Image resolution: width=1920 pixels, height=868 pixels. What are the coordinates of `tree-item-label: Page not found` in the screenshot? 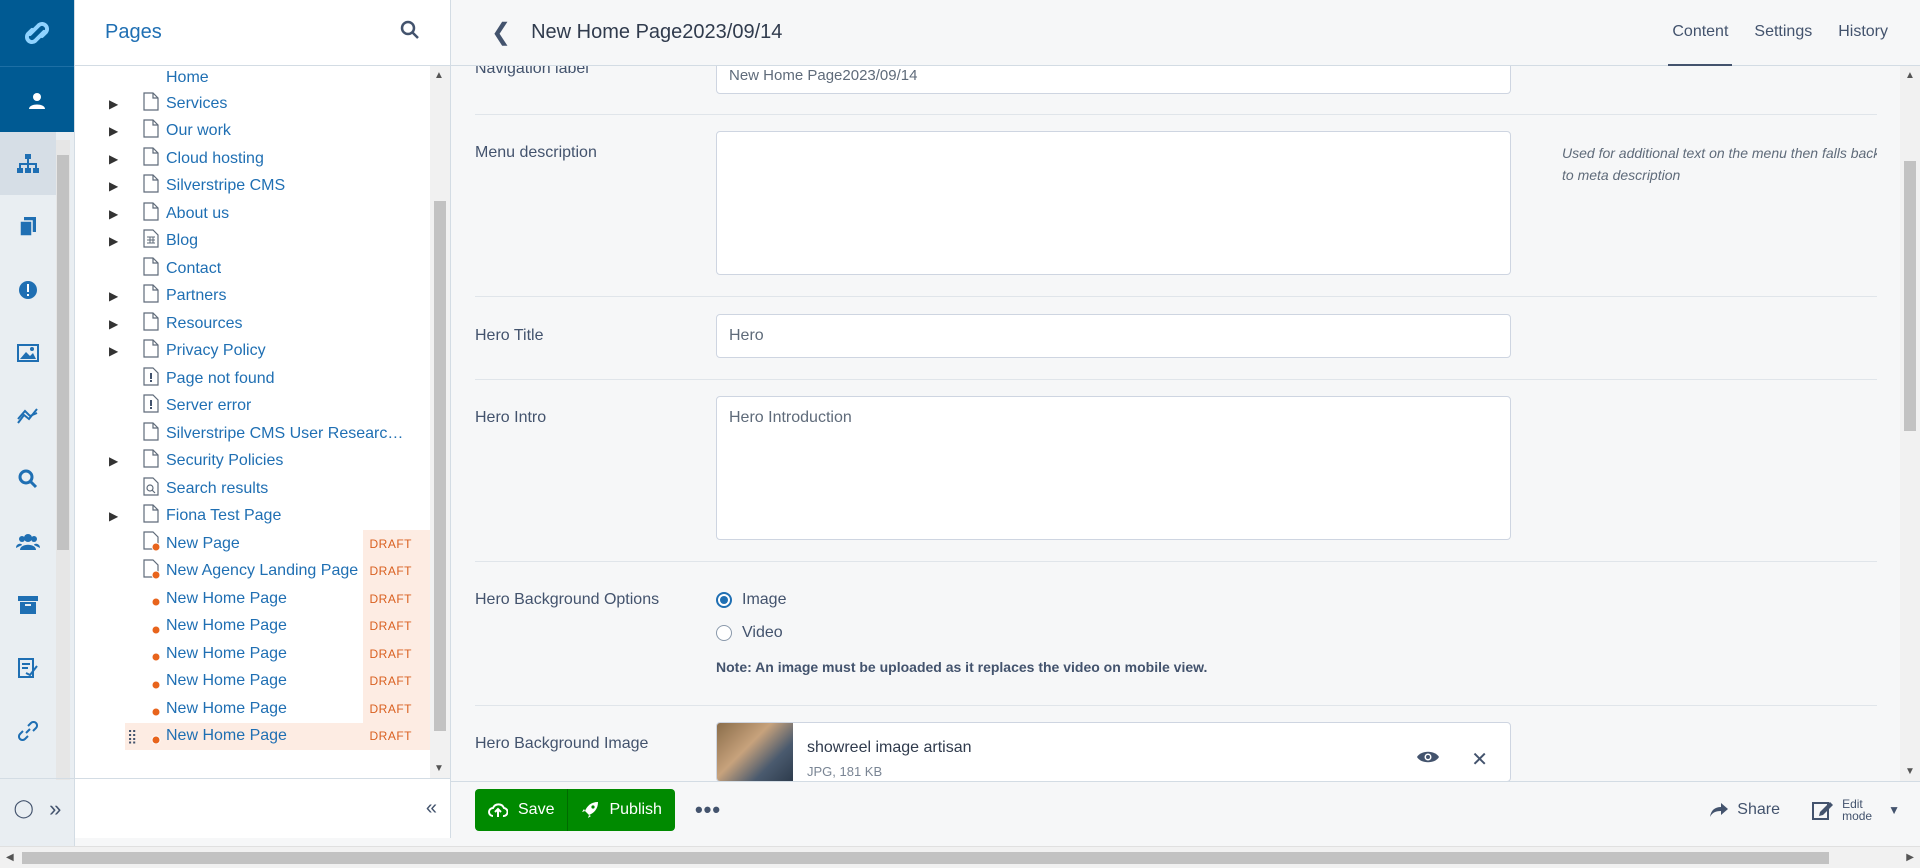 It's located at (220, 379).